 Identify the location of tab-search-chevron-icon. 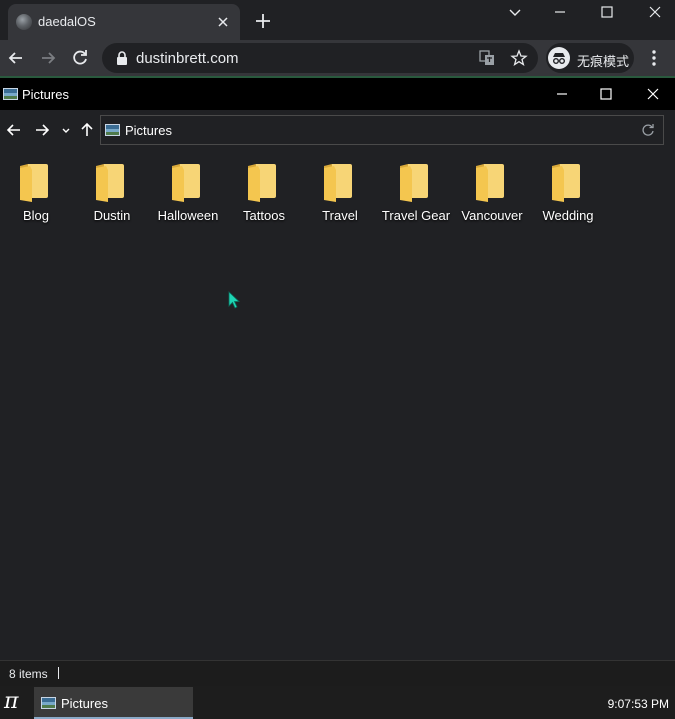
(515, 12).